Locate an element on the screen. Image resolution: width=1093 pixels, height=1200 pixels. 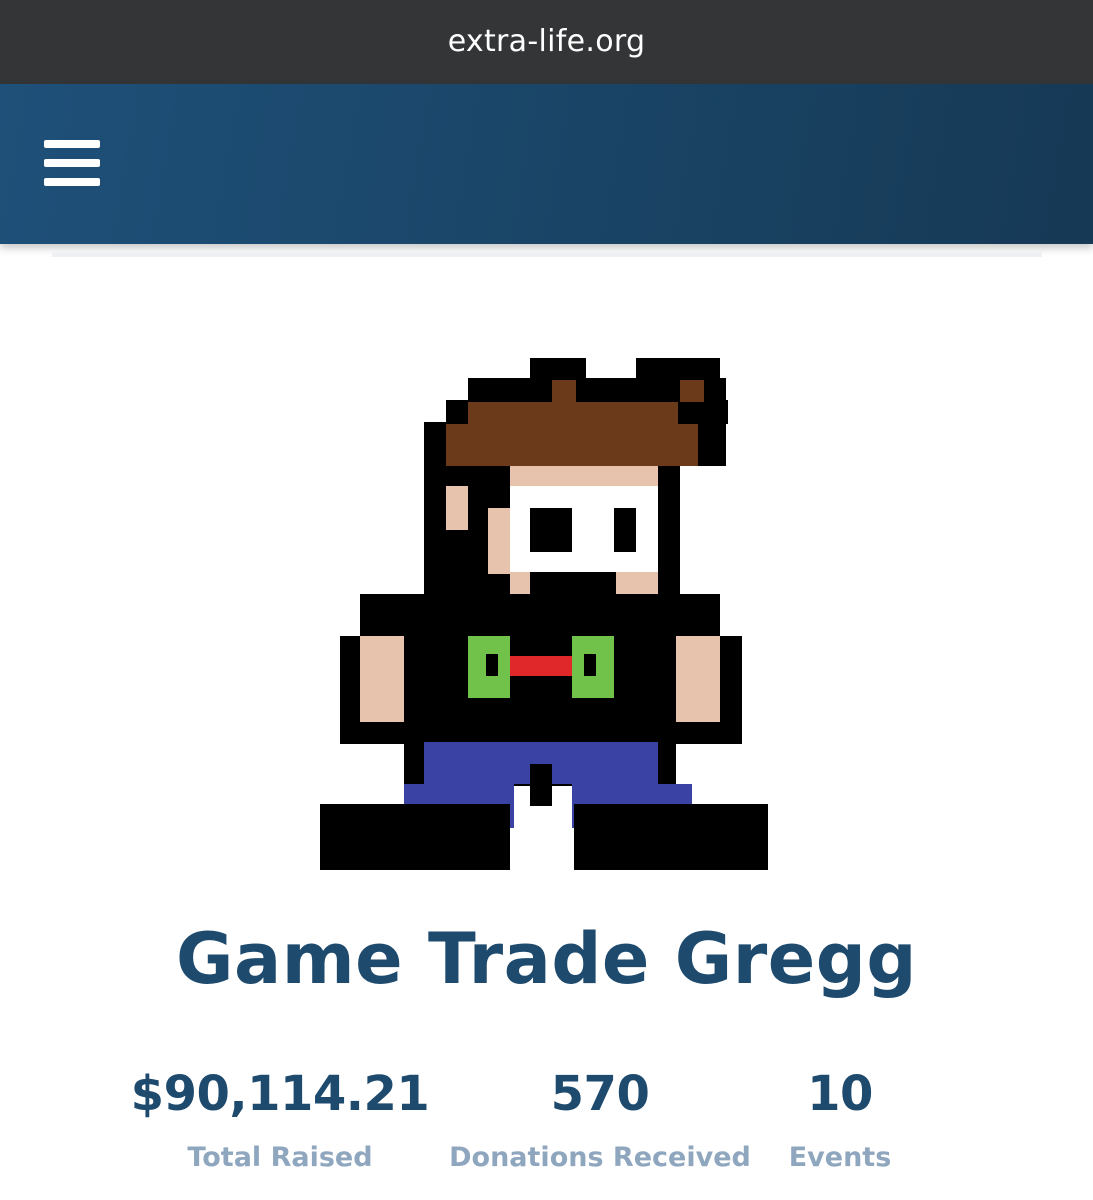
hamburger-menu-icon is located at coordinates (74, 163).